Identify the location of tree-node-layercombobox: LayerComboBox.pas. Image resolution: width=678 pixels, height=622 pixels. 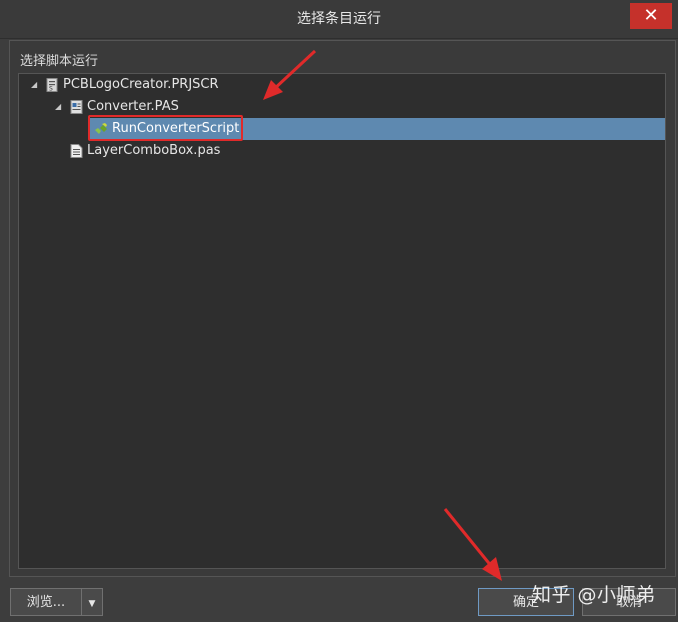
(342, 151).